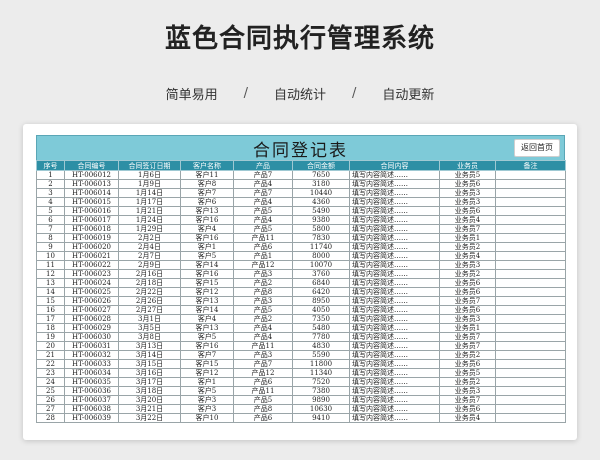 This screenshot has height=460, width=600. Describe the element at coordinates (91, 265) in the screenshot. I see `table-cell: HT-006022` at that location.